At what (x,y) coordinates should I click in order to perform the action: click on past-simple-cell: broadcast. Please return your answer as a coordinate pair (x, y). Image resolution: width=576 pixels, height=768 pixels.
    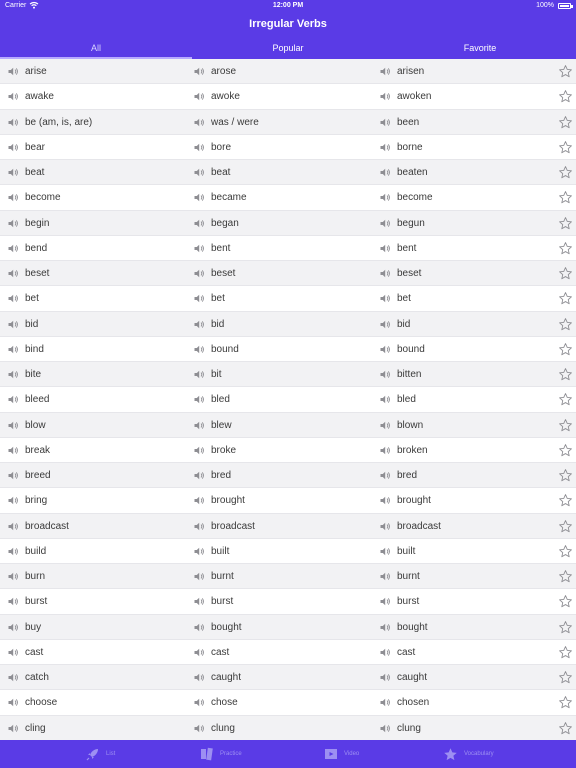
    Looking at the image, I should click on (224, 526).